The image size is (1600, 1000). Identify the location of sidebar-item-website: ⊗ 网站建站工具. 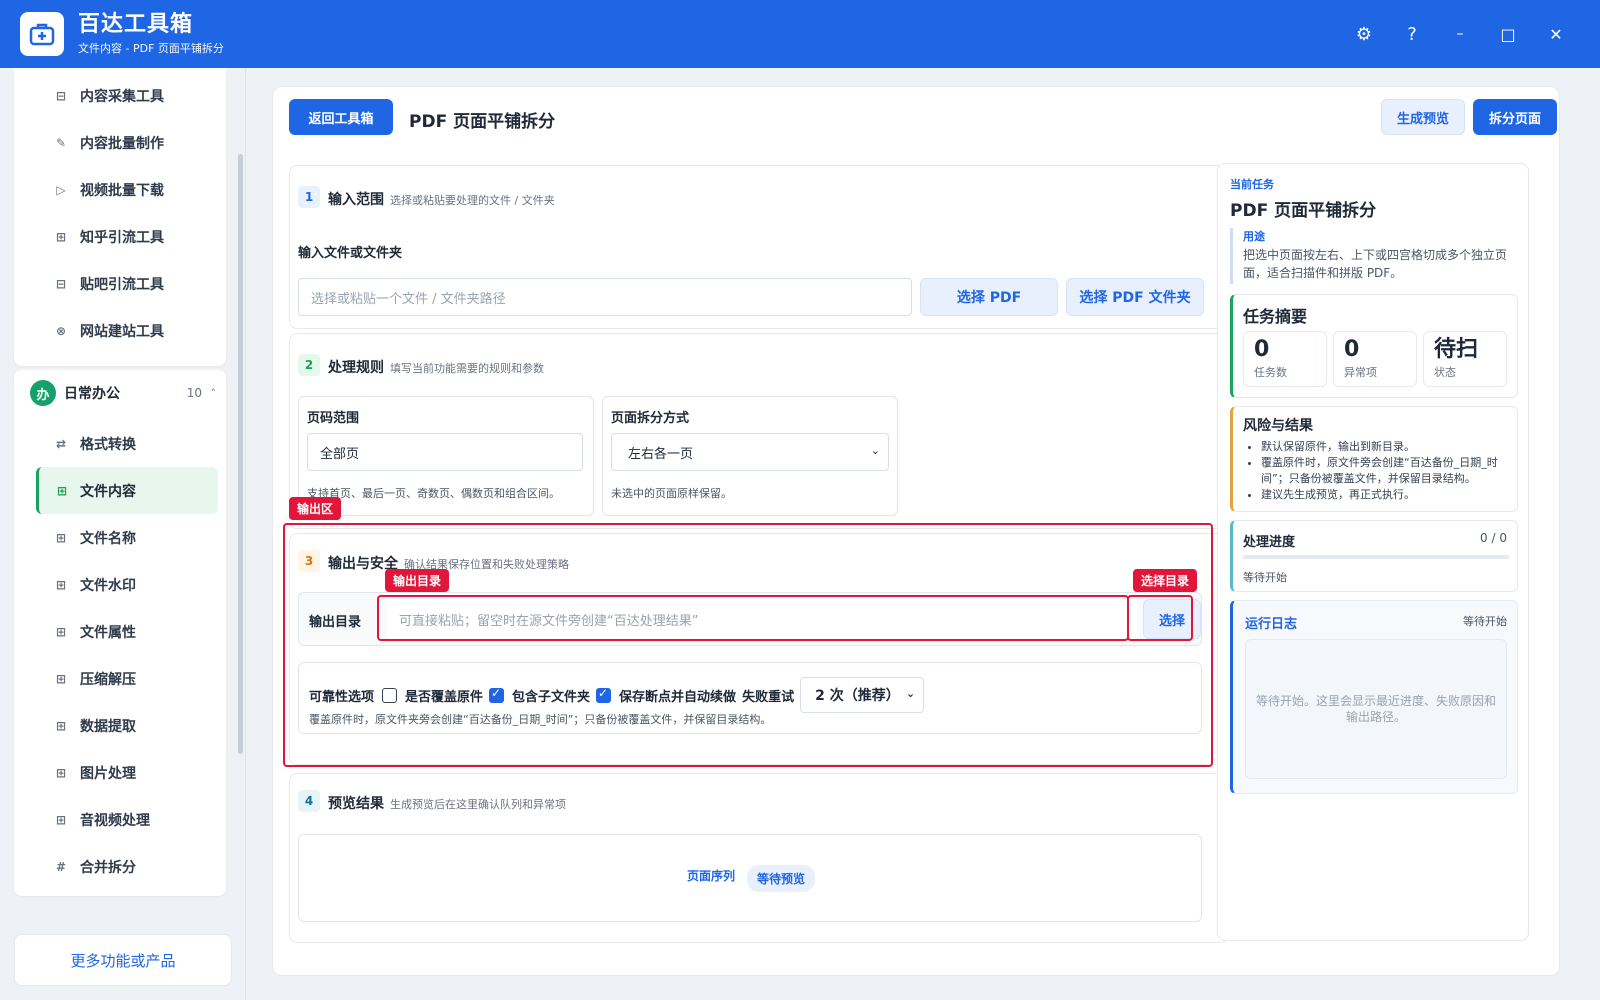
(120, 330).